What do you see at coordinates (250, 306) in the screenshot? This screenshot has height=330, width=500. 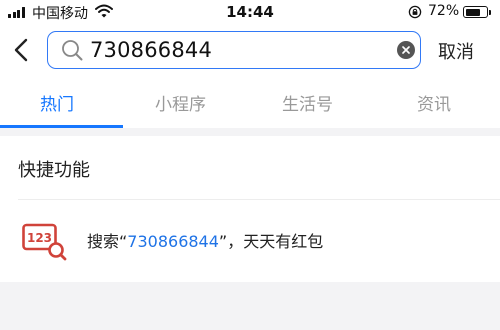 I see `empty-background` at bounding box center [250, 306].